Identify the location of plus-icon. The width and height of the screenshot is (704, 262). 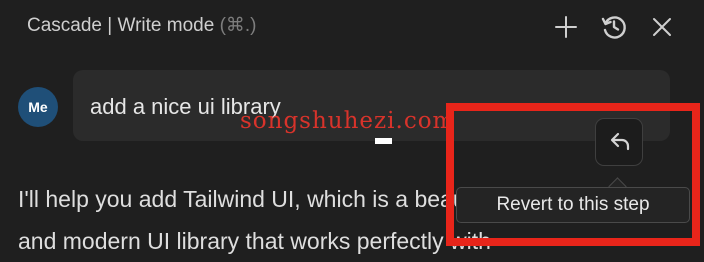
(566, 27).